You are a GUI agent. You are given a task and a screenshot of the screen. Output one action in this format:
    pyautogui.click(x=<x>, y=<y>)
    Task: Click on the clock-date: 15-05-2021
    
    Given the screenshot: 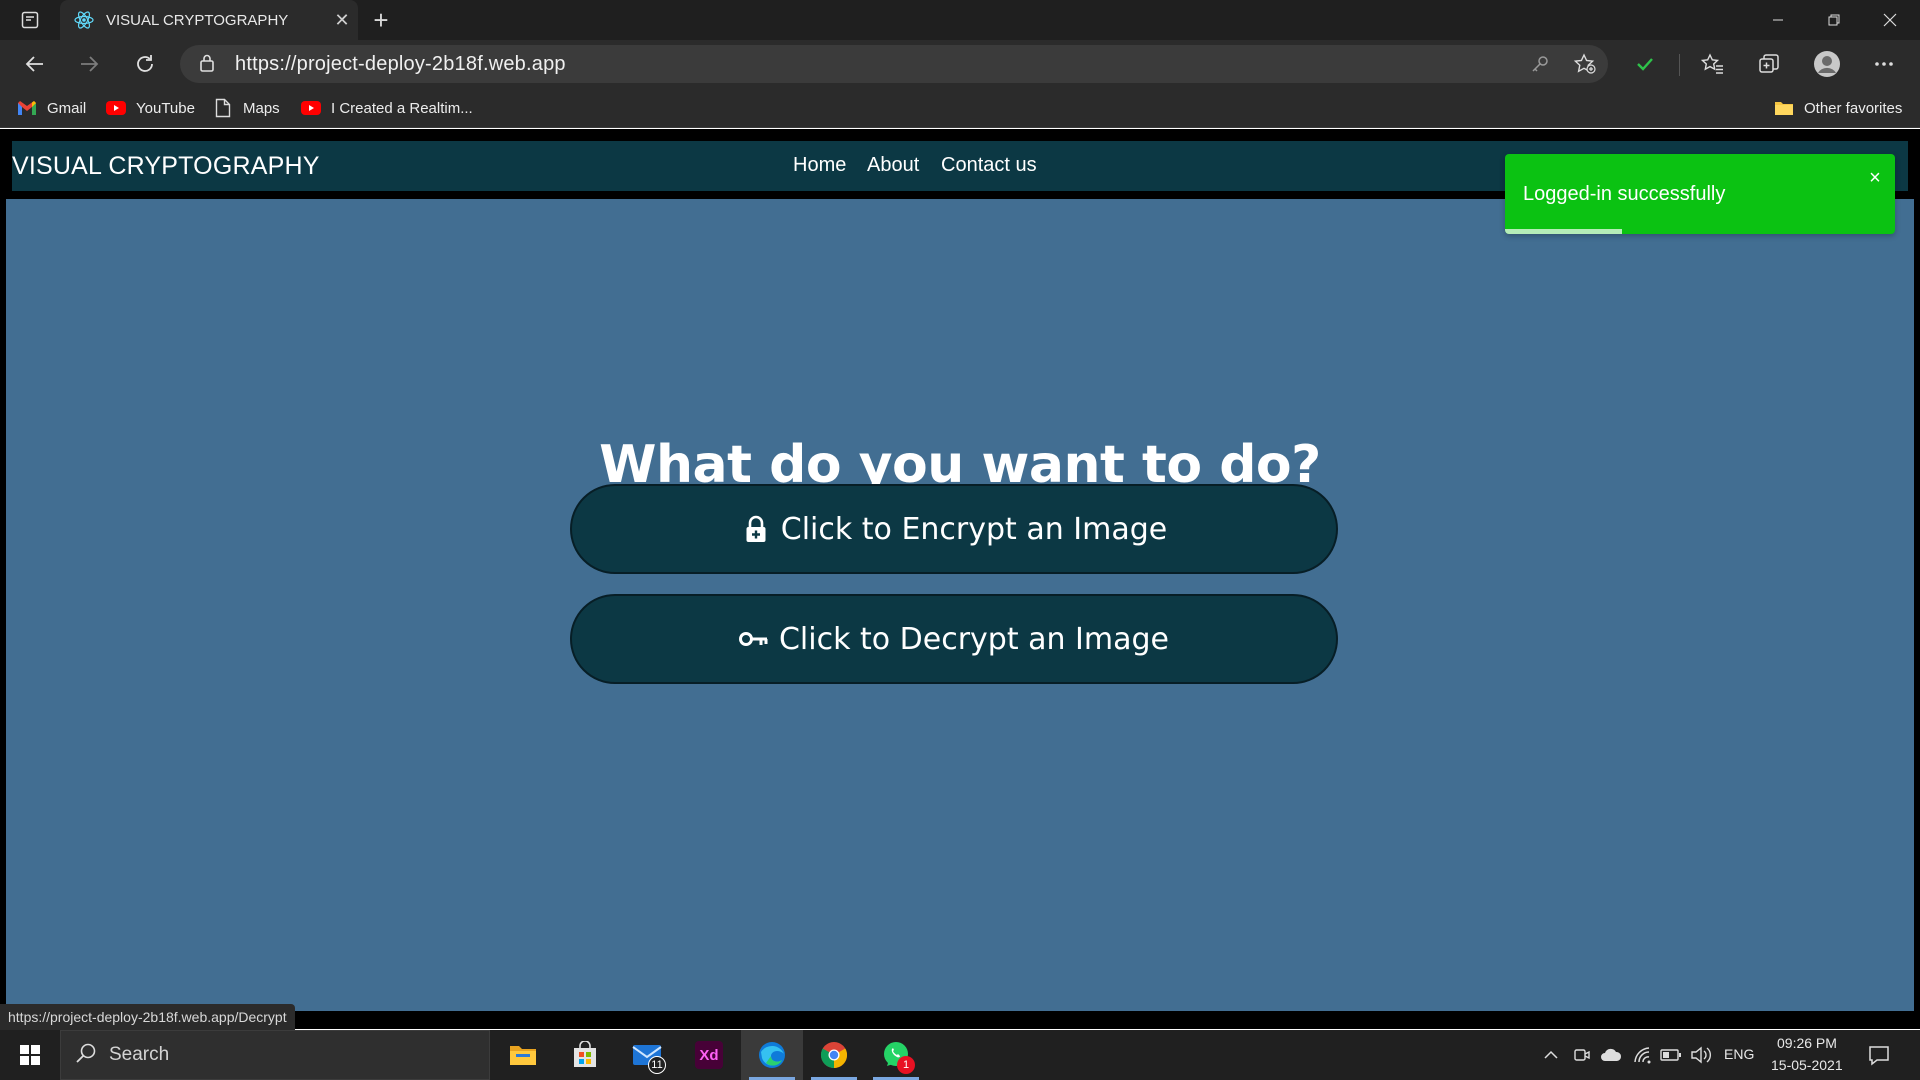 What is the action you would take?
    pyautogui.click(x=1807, y=1065)
    